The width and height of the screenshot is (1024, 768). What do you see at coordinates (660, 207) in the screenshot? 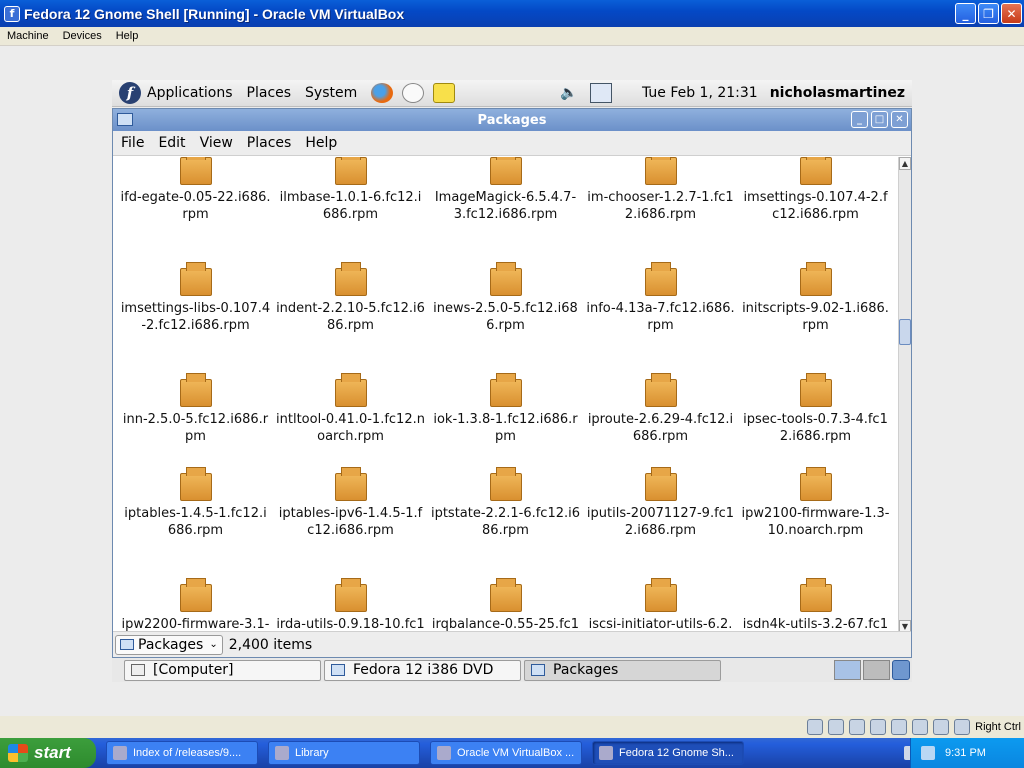
I see `package-item: im-chooser-1.2.7-1.fc12.i686.rpm` at bounding box center [660, 207].